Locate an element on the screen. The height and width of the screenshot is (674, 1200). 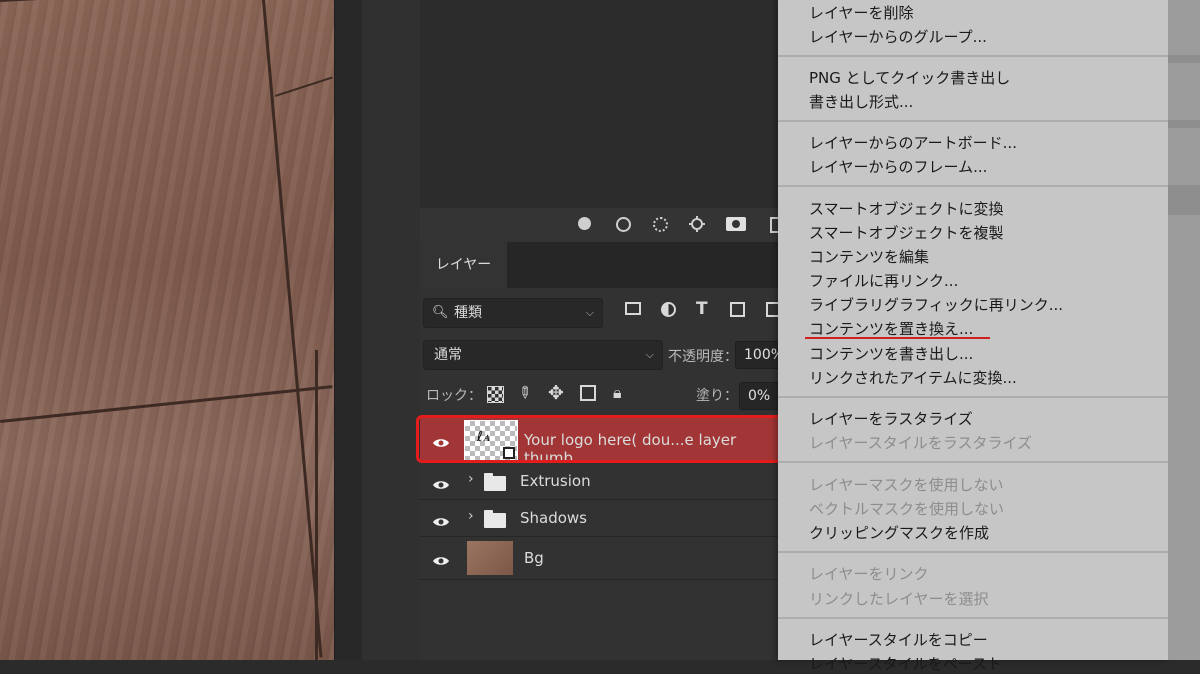
mask-icon is located at coordinates (736, 224).